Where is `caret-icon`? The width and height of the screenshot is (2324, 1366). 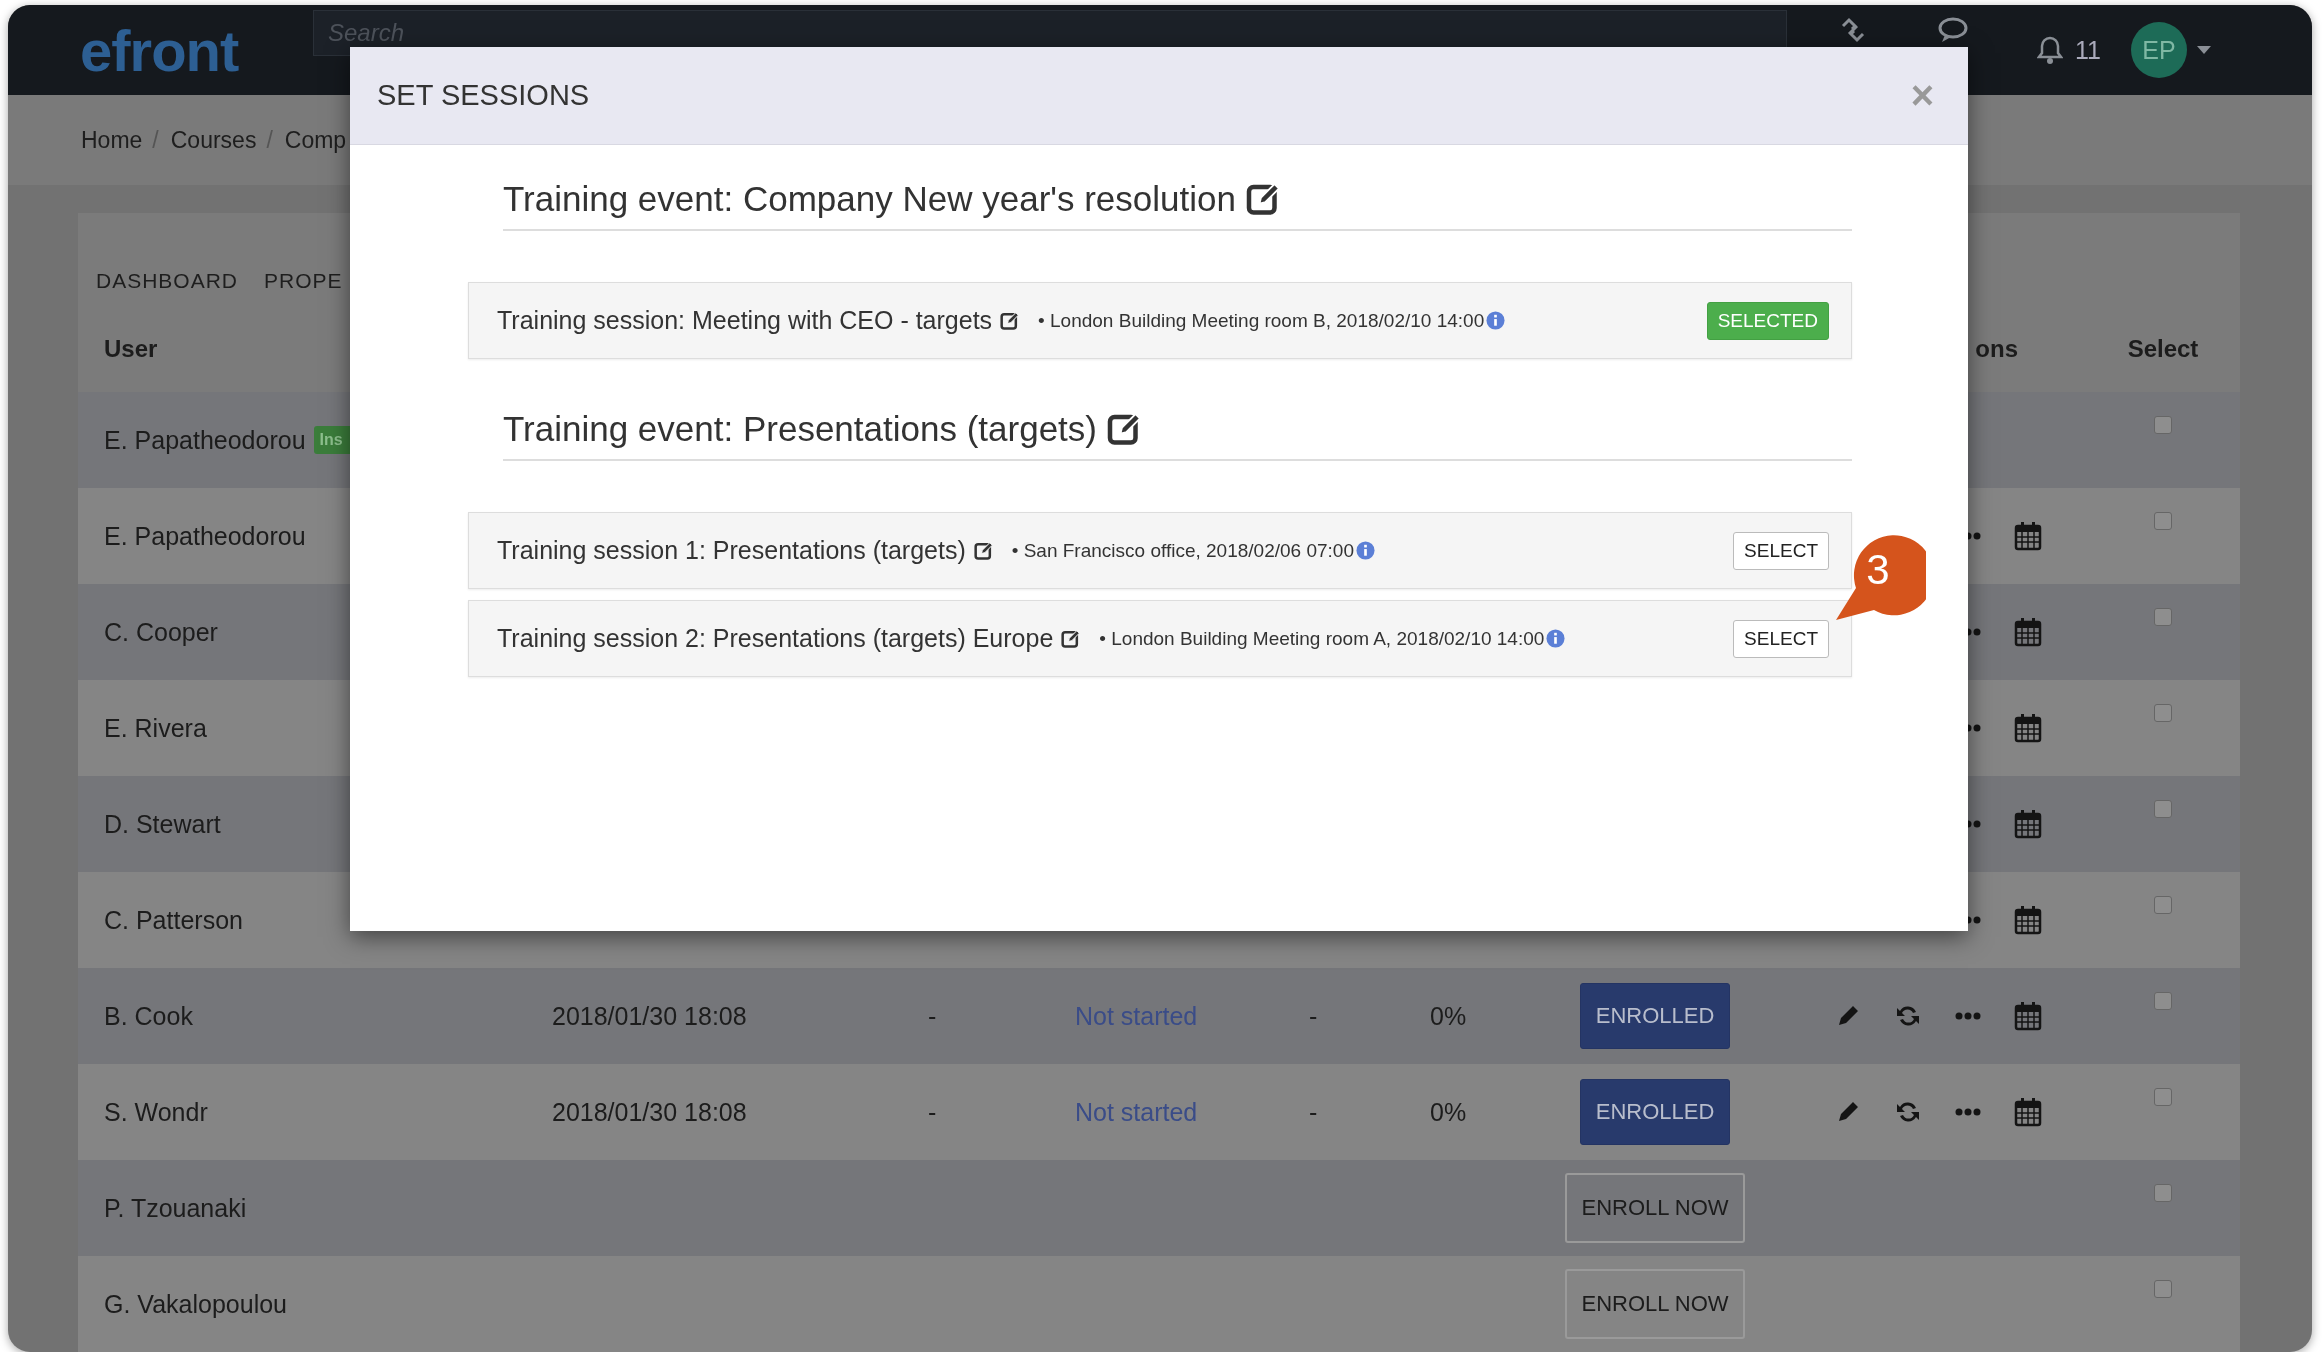
caret-icon is located at coordinates (2203, 50).